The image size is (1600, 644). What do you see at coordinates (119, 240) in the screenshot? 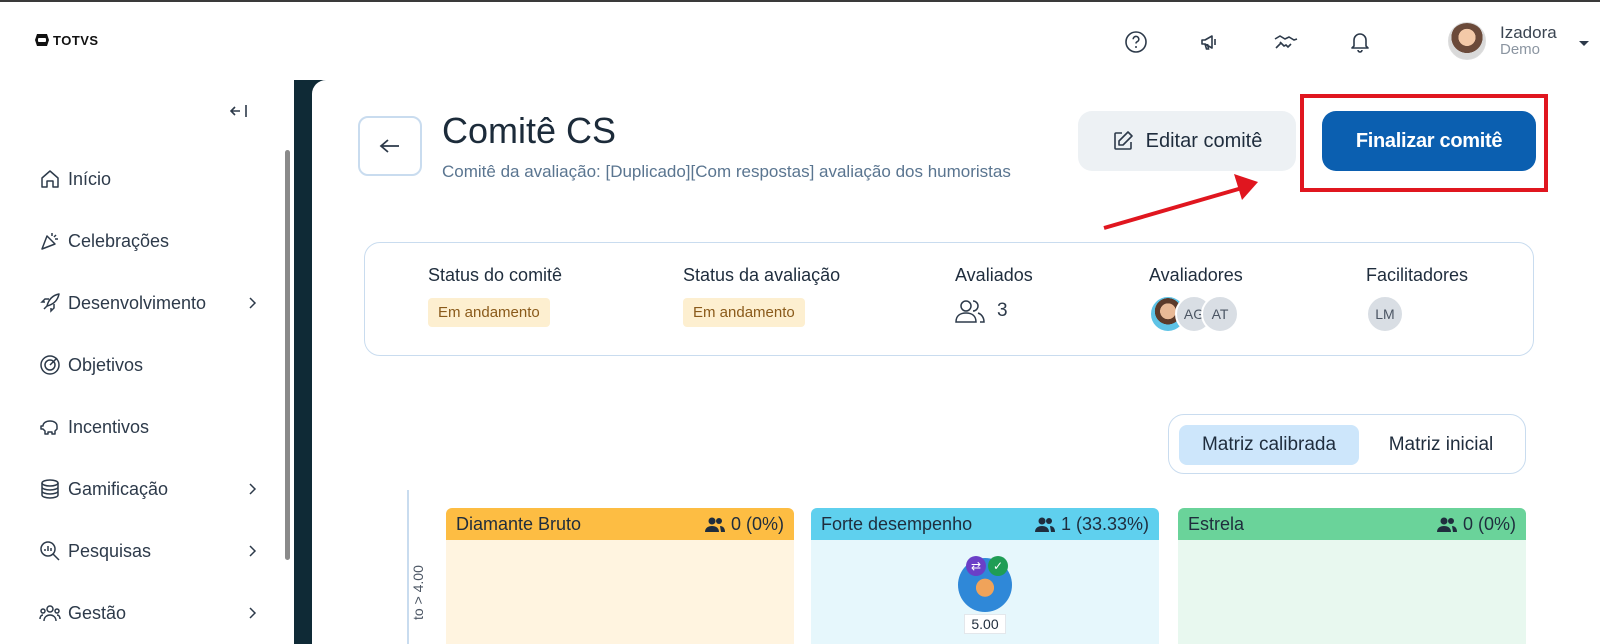
I see `sidebar-item-label: Celebrações` at bounding box center [119, 240].